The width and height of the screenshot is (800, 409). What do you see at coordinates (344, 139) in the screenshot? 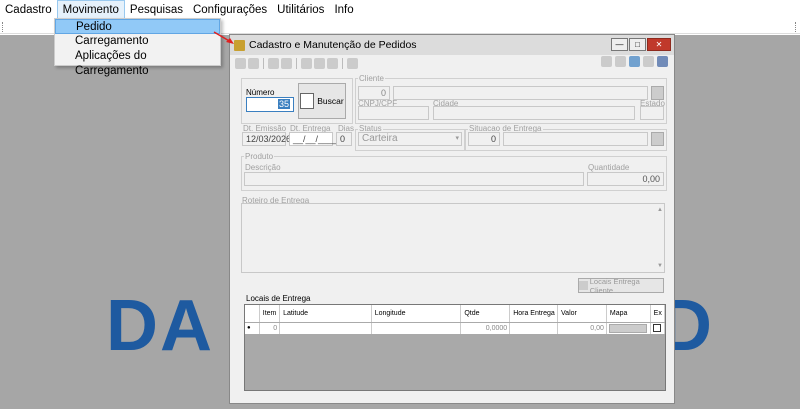
I see `dias-field: 0` at bounding box center [344, 139].